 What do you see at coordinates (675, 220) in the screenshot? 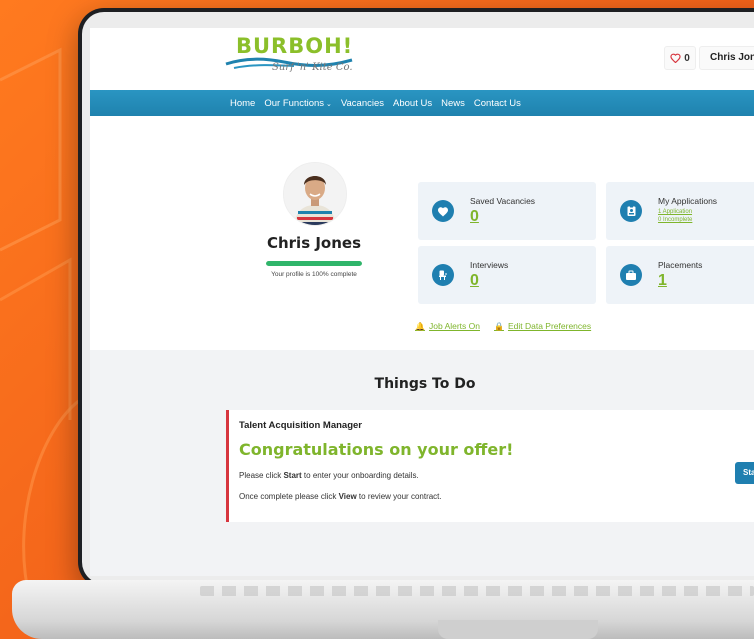
I see `incomplete-link: 0 Incomplete` at bounding box center [675, 220].